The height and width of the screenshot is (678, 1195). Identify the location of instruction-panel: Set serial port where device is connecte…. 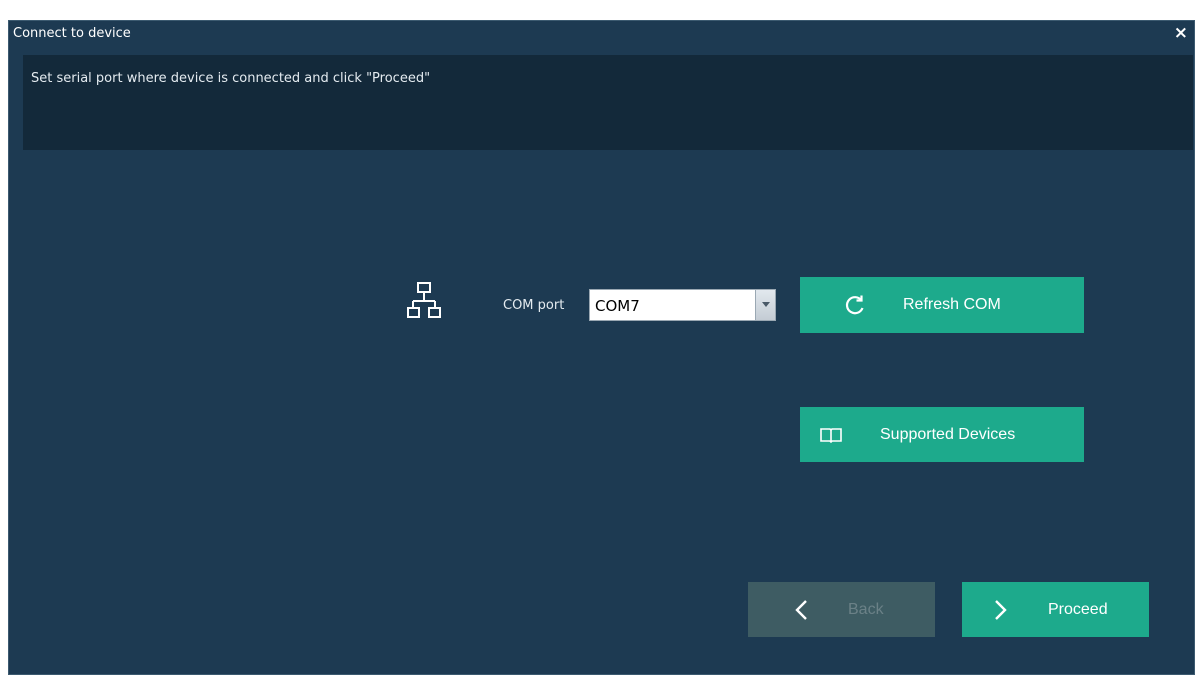
(608, 102).